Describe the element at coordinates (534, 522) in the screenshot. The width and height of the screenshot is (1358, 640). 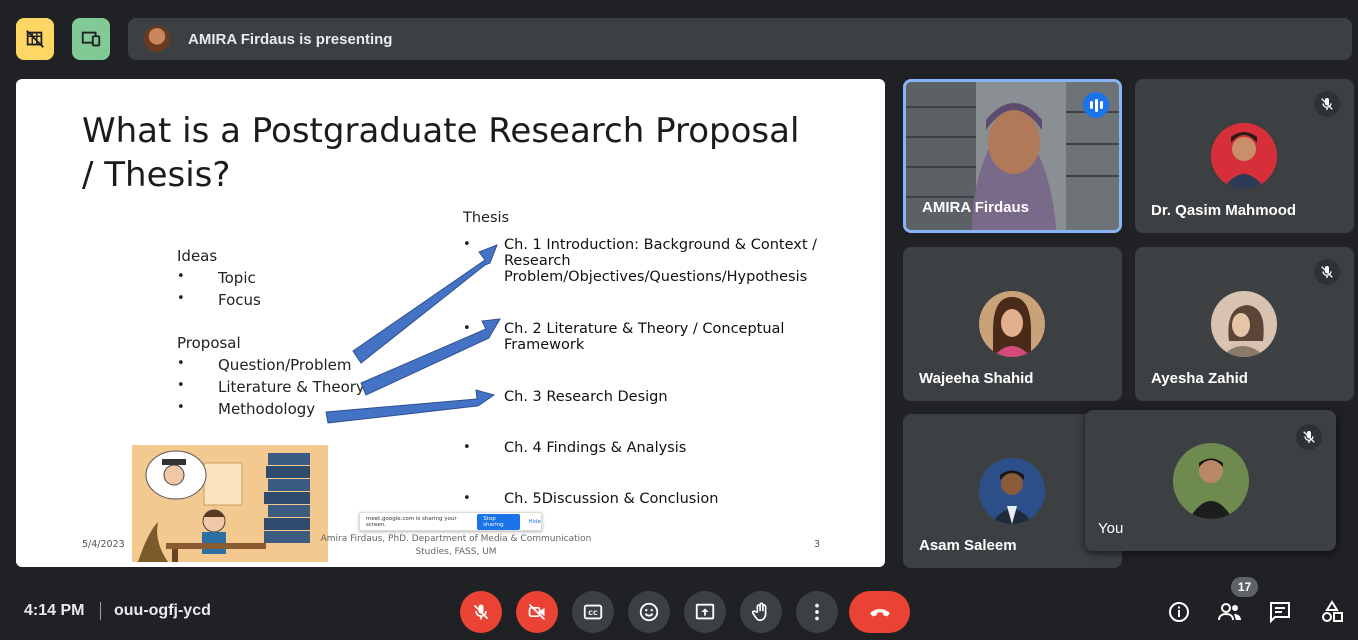
I see `hide-notice-link: Hide` at that location.